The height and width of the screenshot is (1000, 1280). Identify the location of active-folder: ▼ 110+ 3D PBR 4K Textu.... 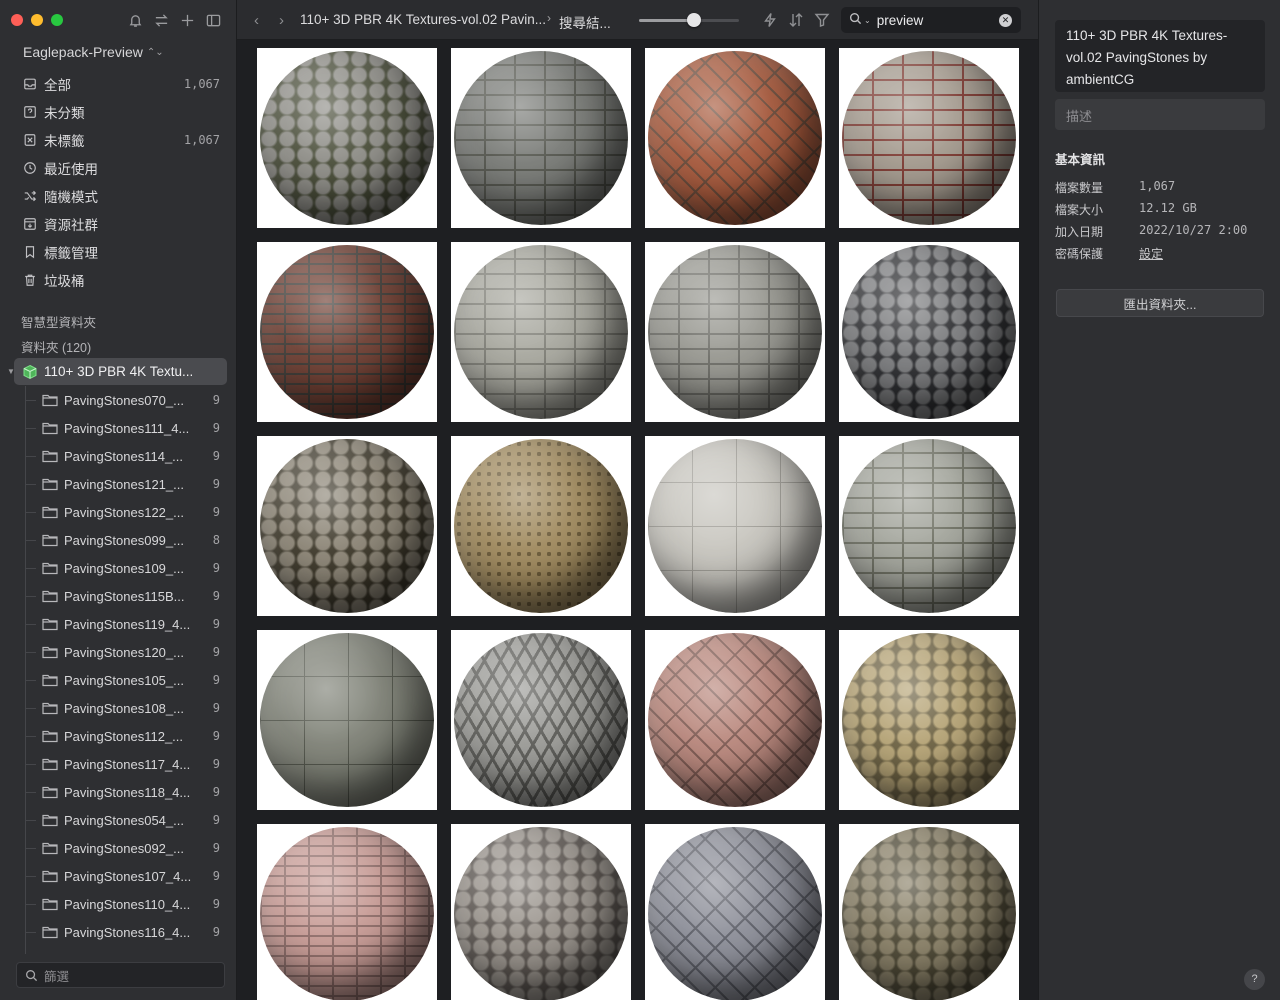
(117, 371).